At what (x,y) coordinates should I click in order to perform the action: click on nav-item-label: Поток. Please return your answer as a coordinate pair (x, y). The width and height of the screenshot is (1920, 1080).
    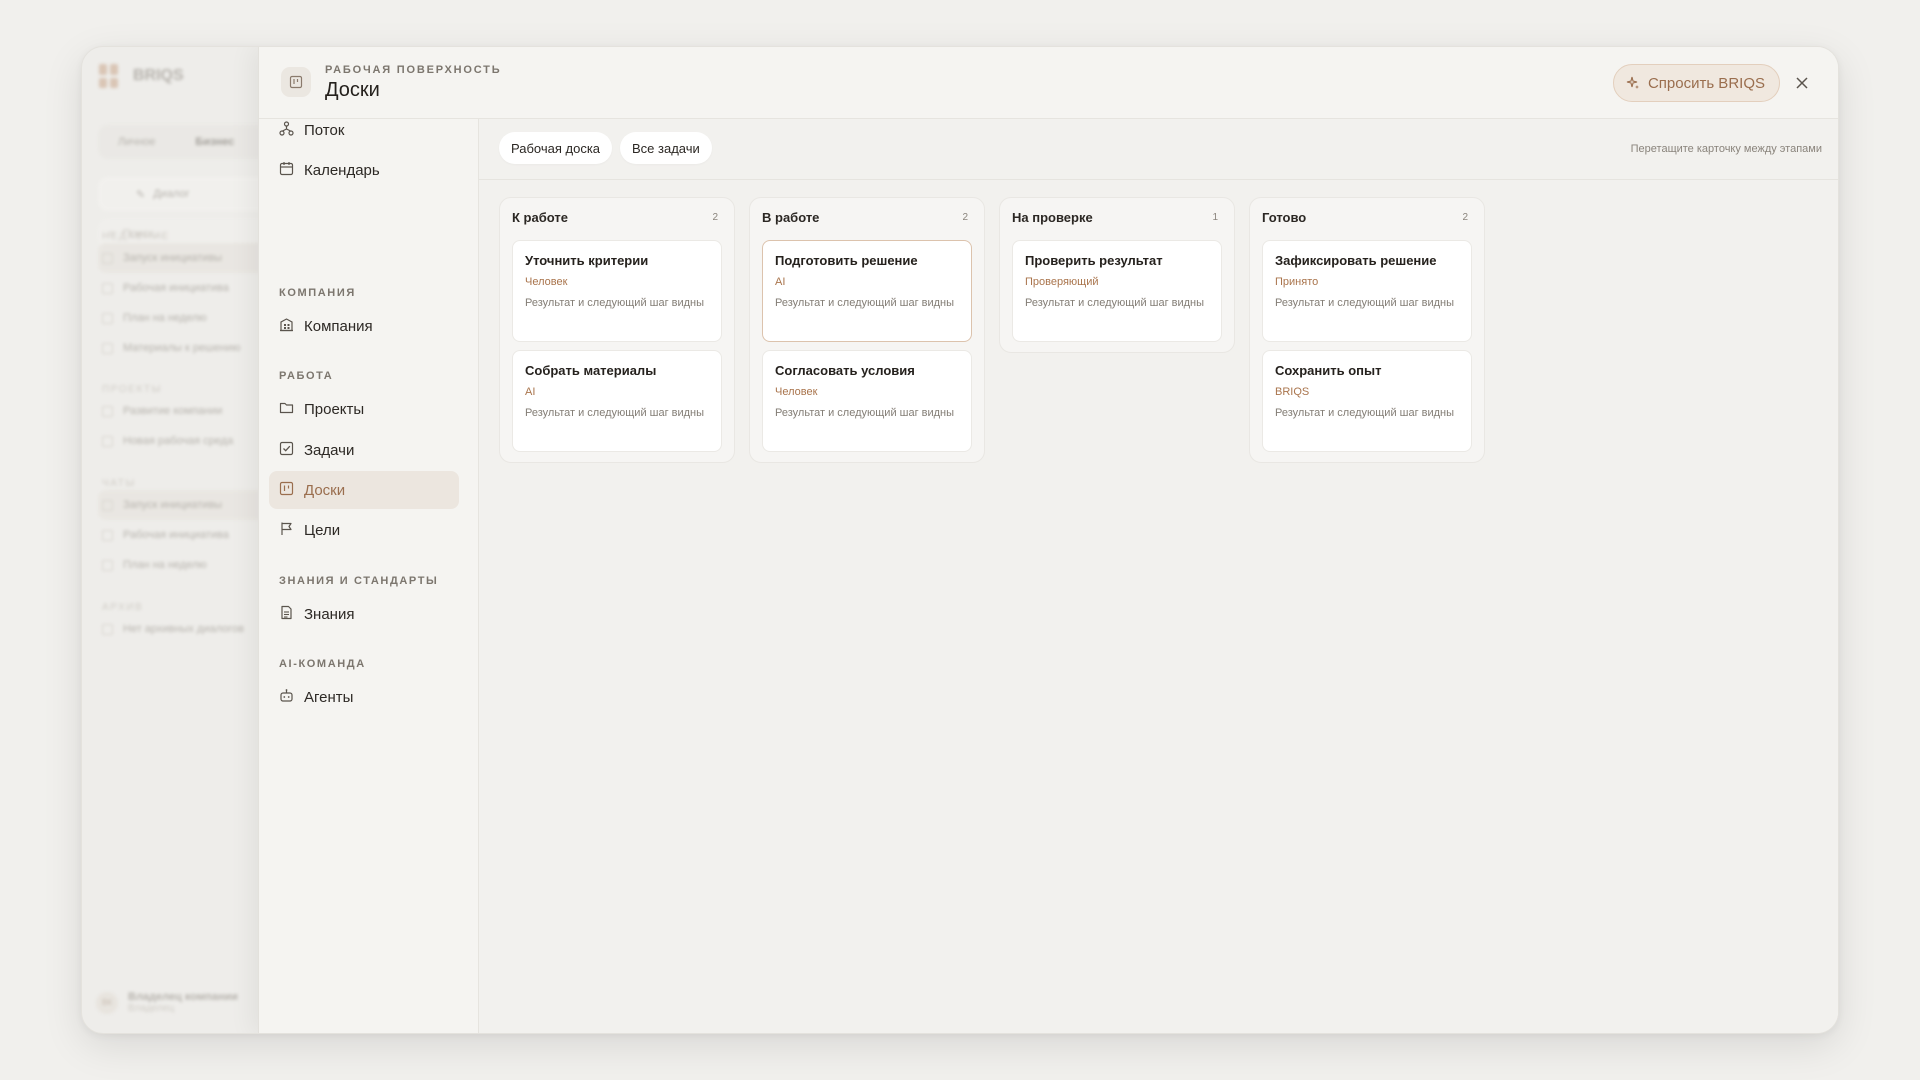
    Looking at the image, I should click on (324, 130).